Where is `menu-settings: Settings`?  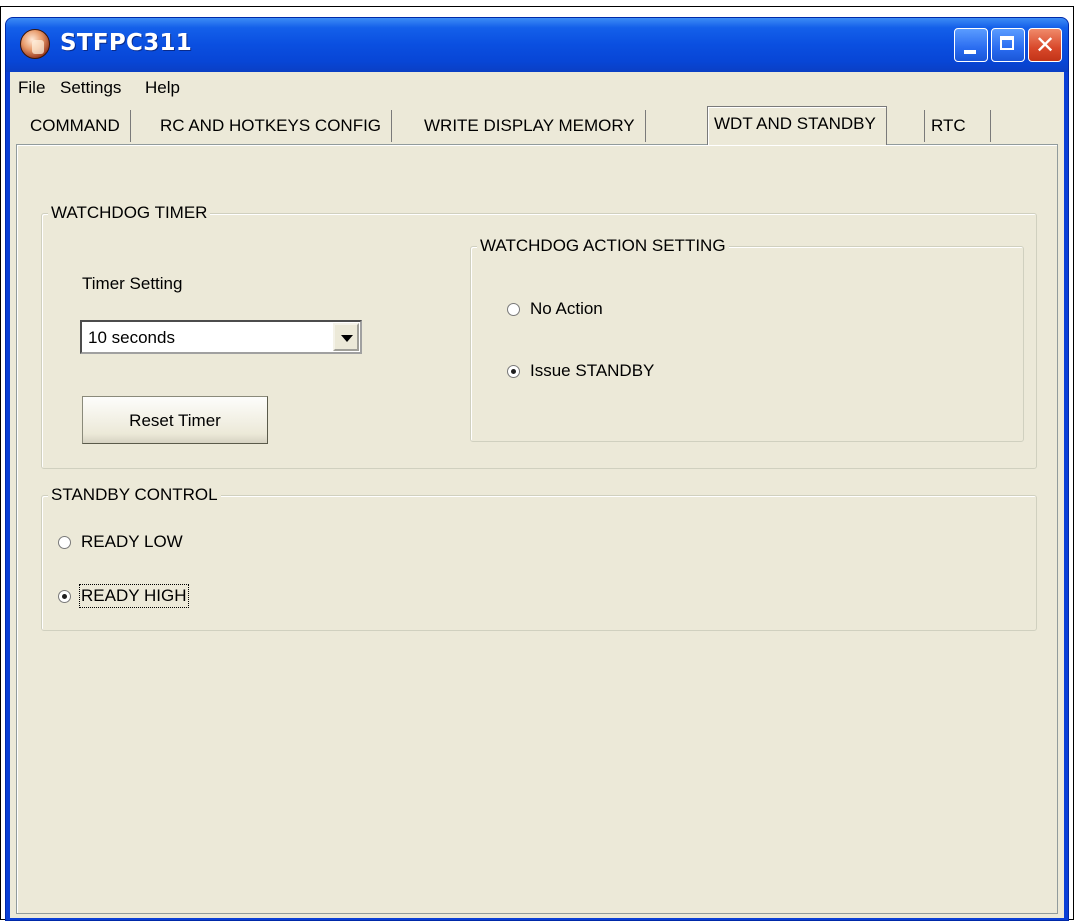 menu-settings: Settings is located at coordinates (90, 88).